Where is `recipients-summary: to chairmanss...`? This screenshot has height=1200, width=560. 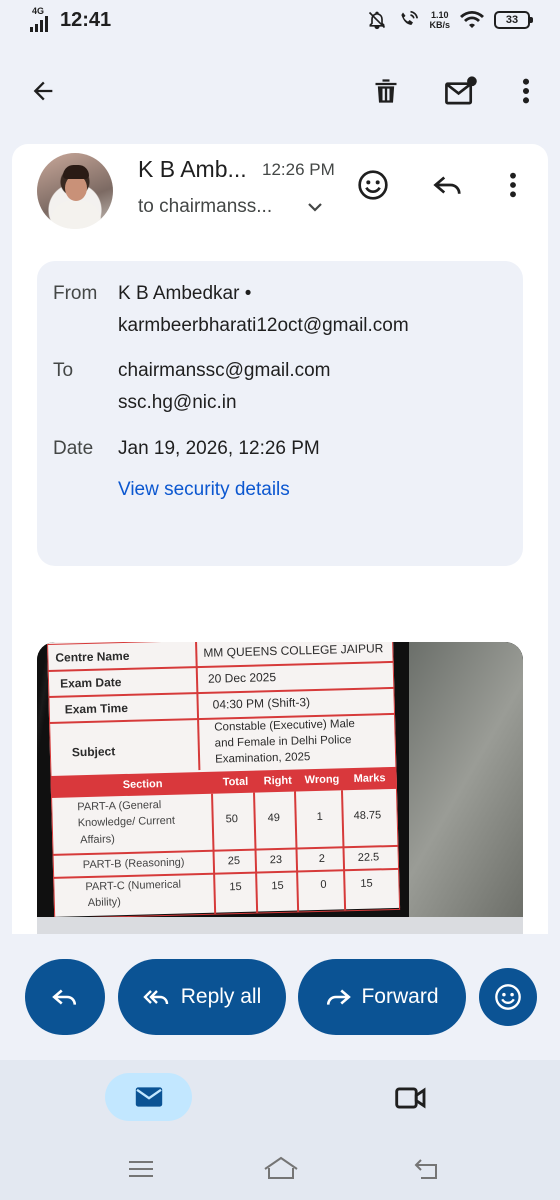 recipients-summary: to chairmanss... is located at coordinates (205, 207).